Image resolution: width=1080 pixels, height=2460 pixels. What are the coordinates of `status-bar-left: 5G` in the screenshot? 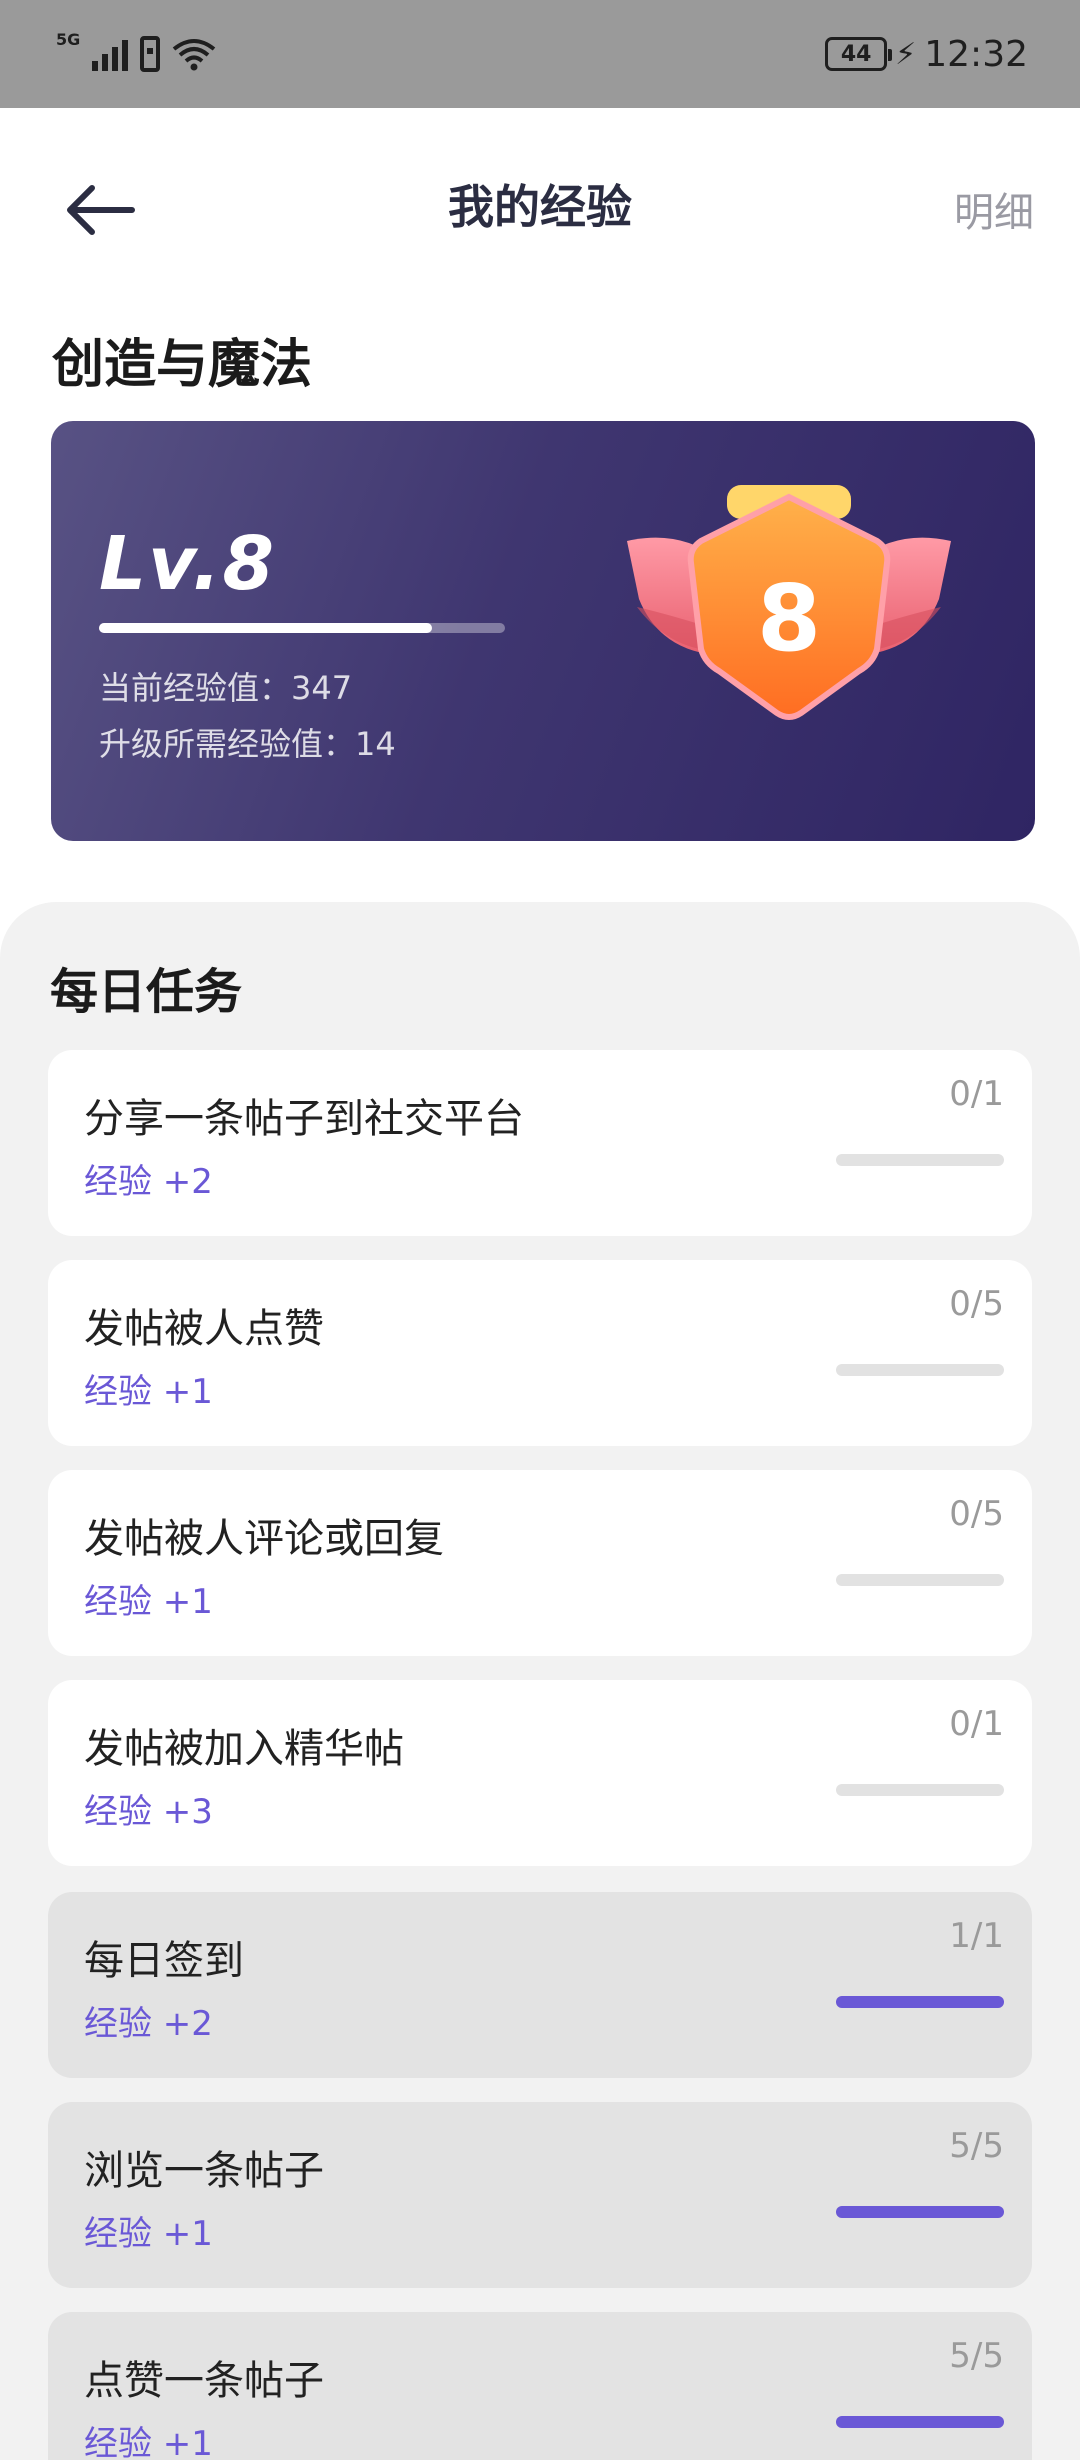 It's located at (136, 52).